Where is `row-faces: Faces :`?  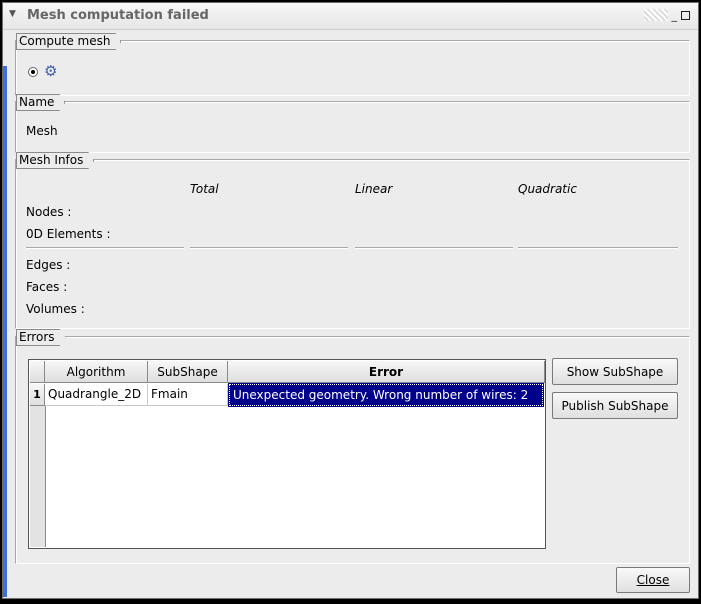 row-faces: Faces : is located at coordinates (47, 287).